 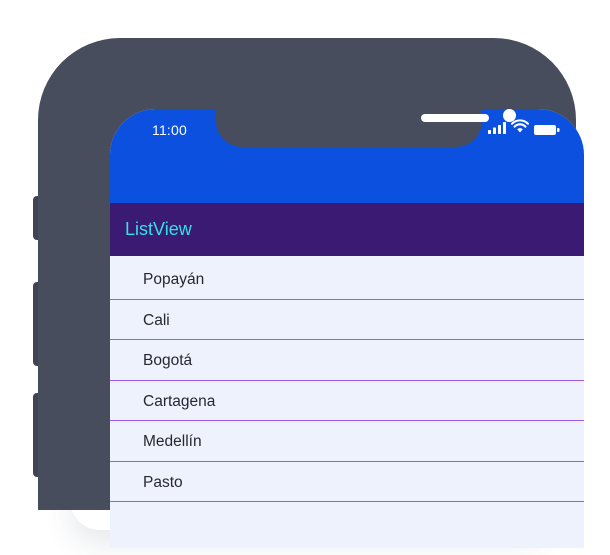 What do you see at coordinates (455, 118) in the screenshot?
I see `speaker-grille` at bounding box center [455, 118].